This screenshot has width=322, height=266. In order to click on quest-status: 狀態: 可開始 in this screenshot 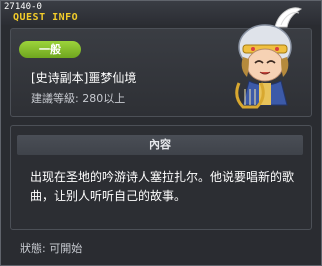, I will do `click(51, 248)`.